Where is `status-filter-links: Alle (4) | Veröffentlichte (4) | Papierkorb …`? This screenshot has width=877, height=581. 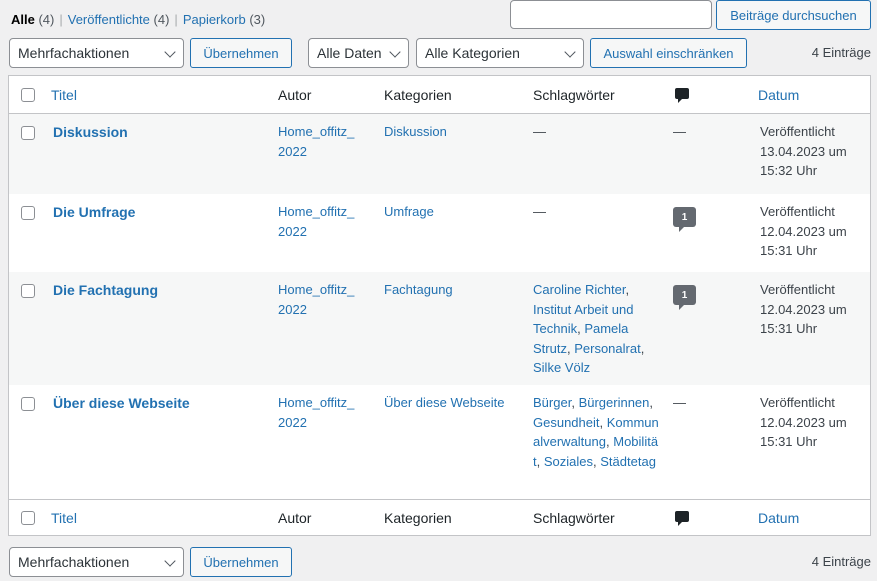
status-filter-links: Alle (4) | Veröffentlichte (4) | Papierkorb … is located at coordinates (138, 19).